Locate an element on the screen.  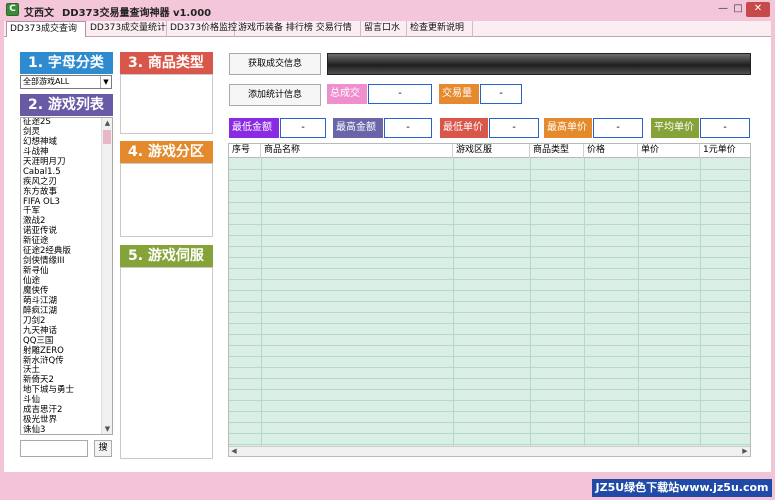
minimize-button: — is located at coordinates (723, 9).